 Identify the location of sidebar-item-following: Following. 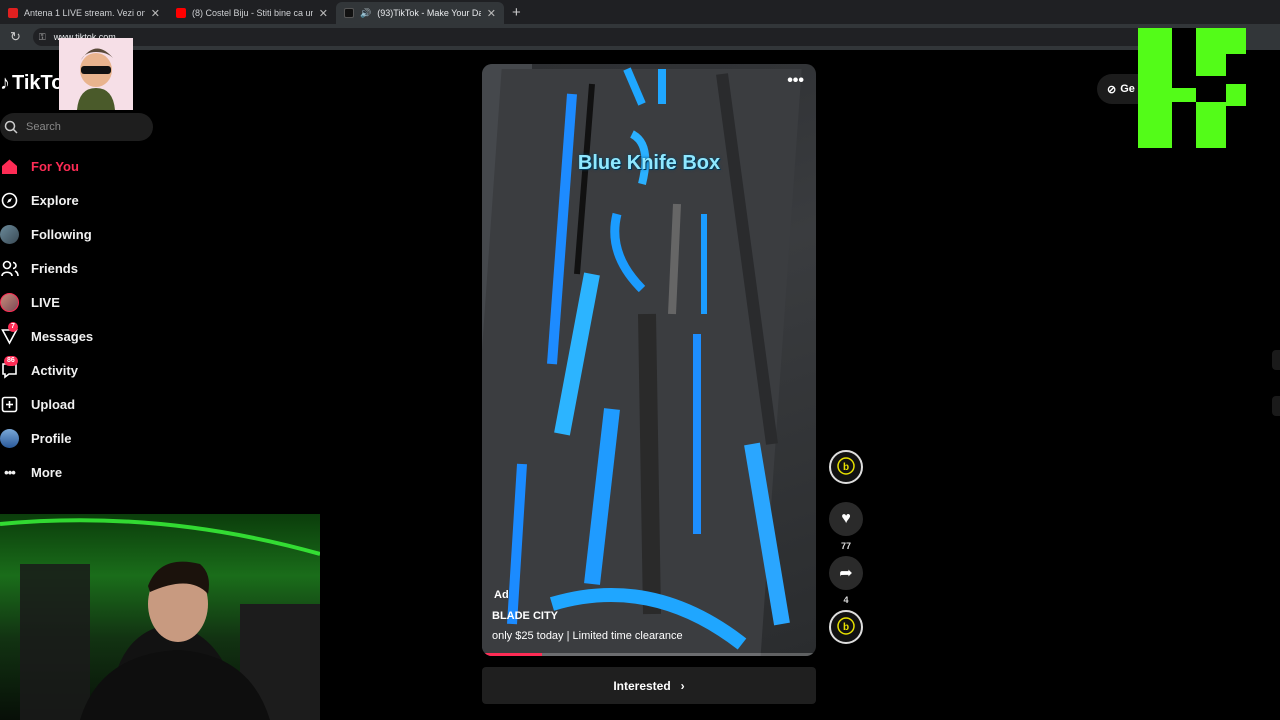
(75, 234).